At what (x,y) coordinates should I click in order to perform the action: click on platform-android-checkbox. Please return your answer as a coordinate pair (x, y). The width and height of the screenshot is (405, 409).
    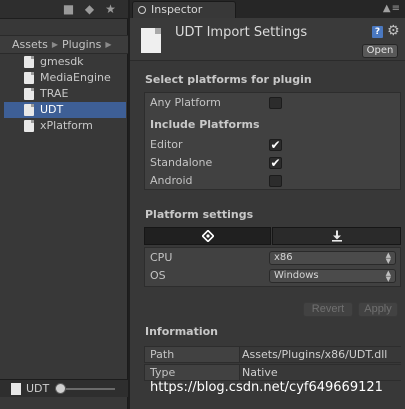
    Looking at the image, I should click on (275, 181).